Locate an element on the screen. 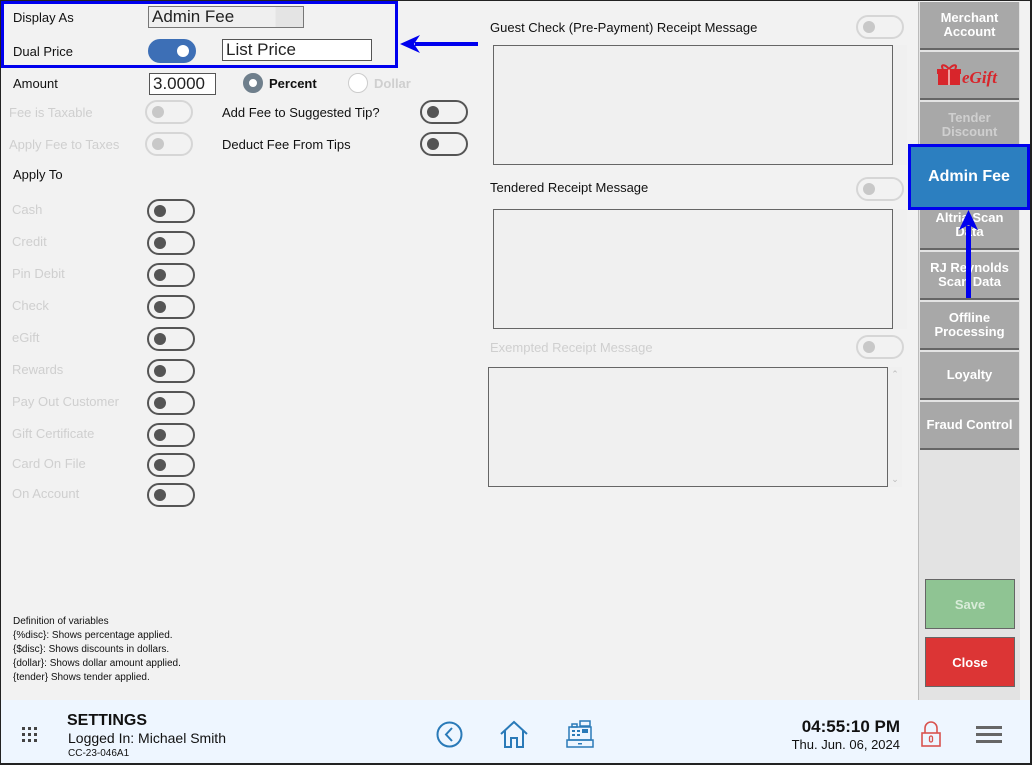 This screenshot has height=765, width=1032. apply-fee-to-taxes-toggle is located at coordinates (169, 144).